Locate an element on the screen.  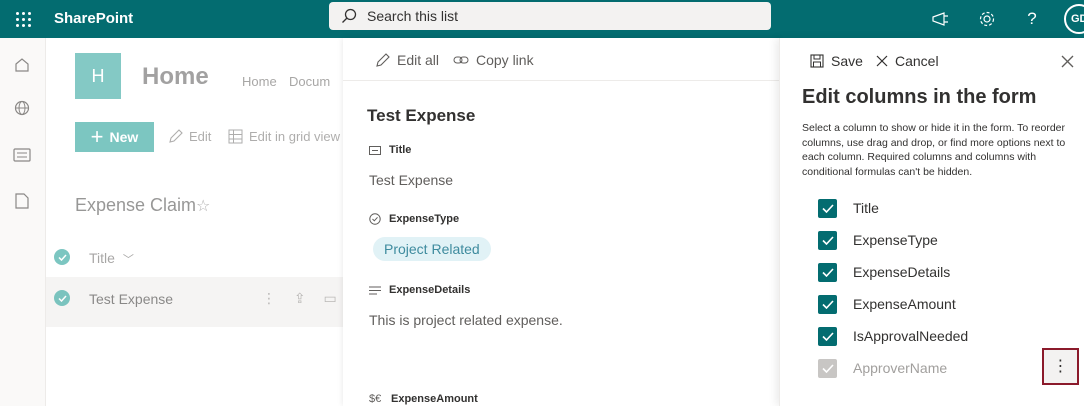
column-item-expensetype: ExpenseType is located at coordinates (943, 240).